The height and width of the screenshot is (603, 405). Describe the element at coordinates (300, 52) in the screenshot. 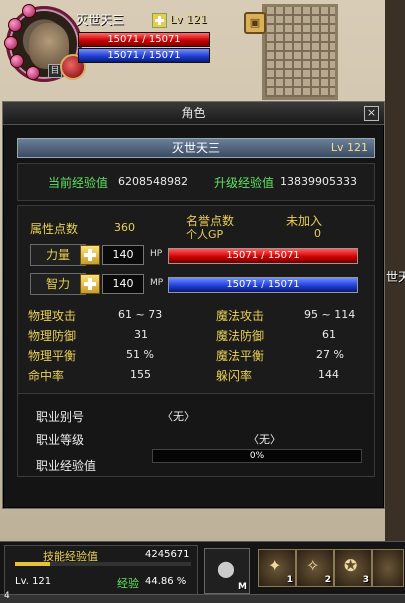

I see `background-window` at that location.